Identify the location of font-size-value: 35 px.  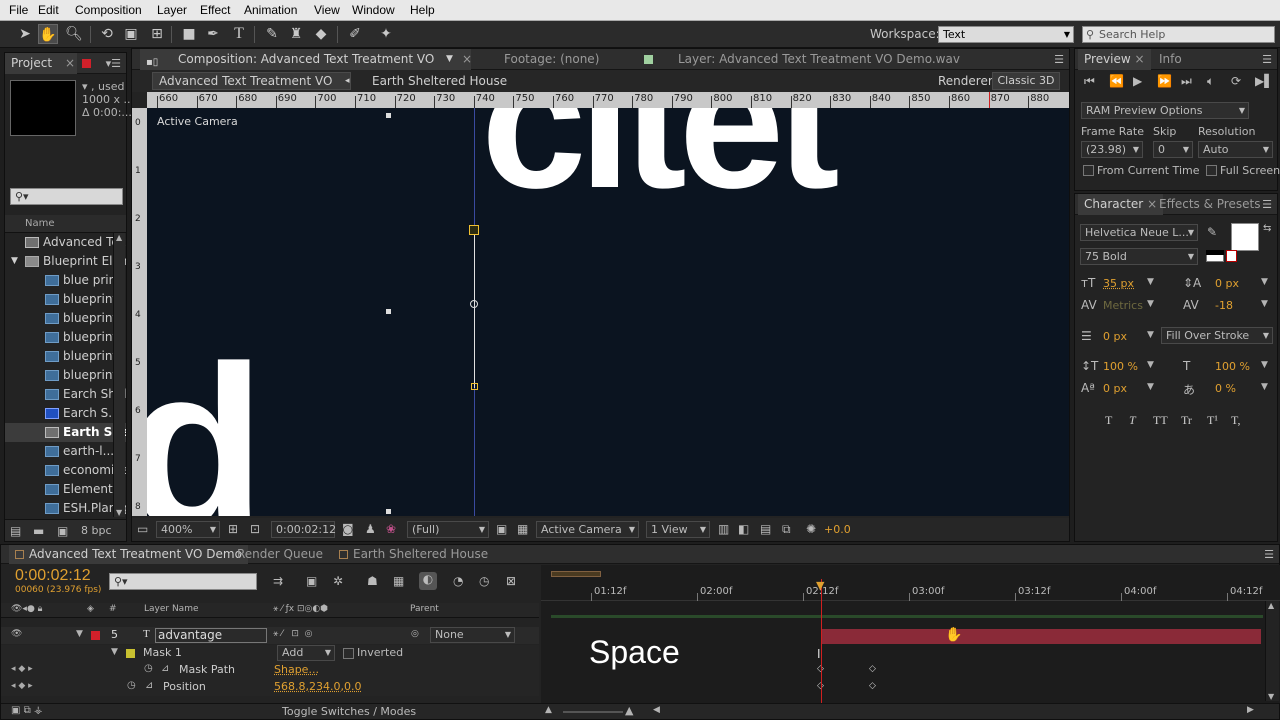
(1118, 283).